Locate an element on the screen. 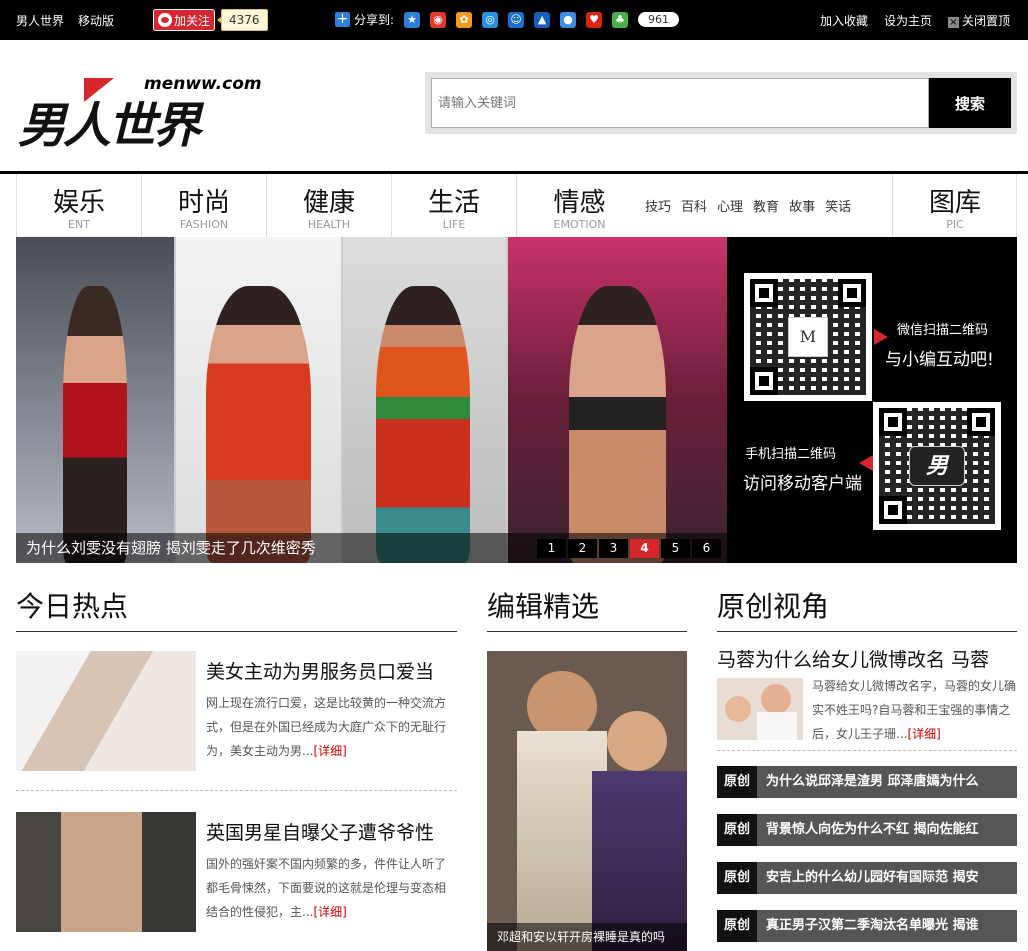 Image resolution: width=1028 pixels, height=951 pixels. mobile-qr-logo: 男 is located at coordinates (937, 466).